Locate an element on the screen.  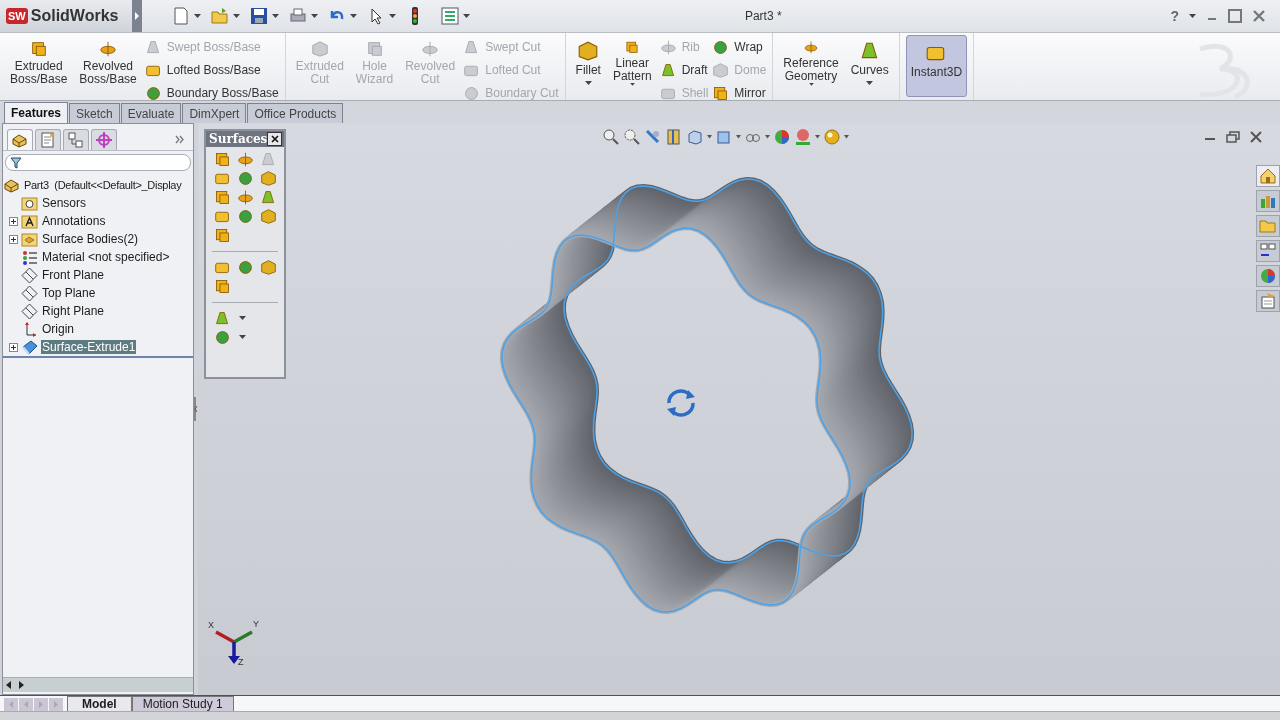
tree-item: Material <not specified> is located at coordinates (106, 257).